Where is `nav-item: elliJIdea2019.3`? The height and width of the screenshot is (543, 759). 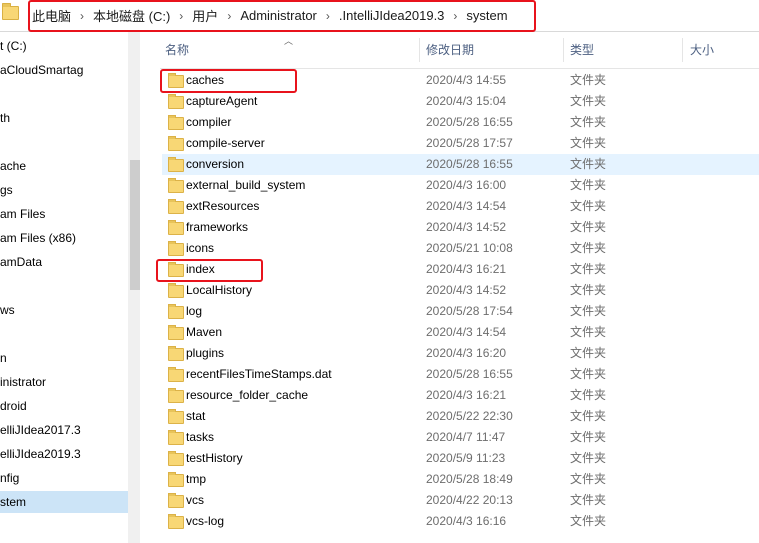 nav-item: elliJIdea2019.3 is located at coordinates (40, 454).